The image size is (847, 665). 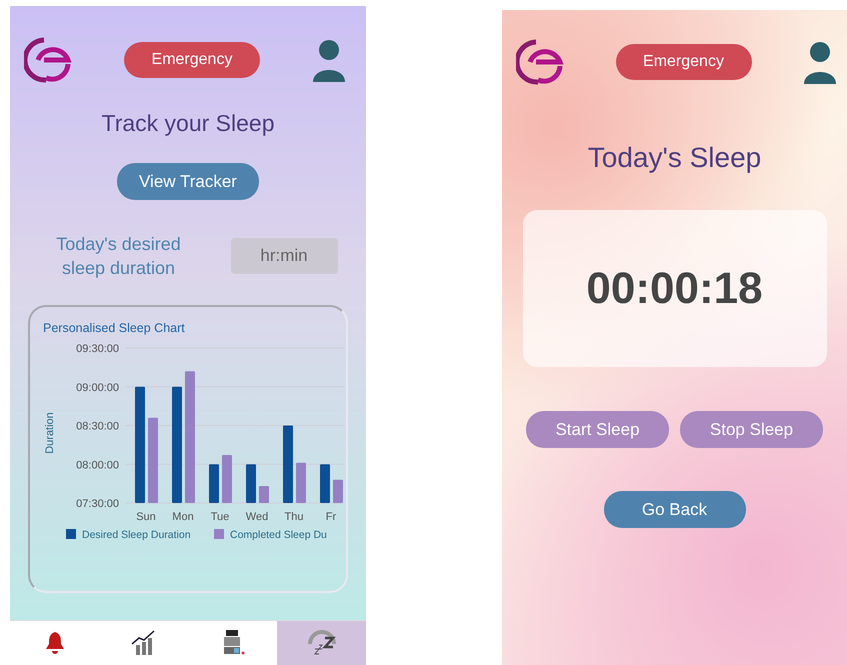 I want to click on tick-label: 09:00:00, so click(x=97, y=388).